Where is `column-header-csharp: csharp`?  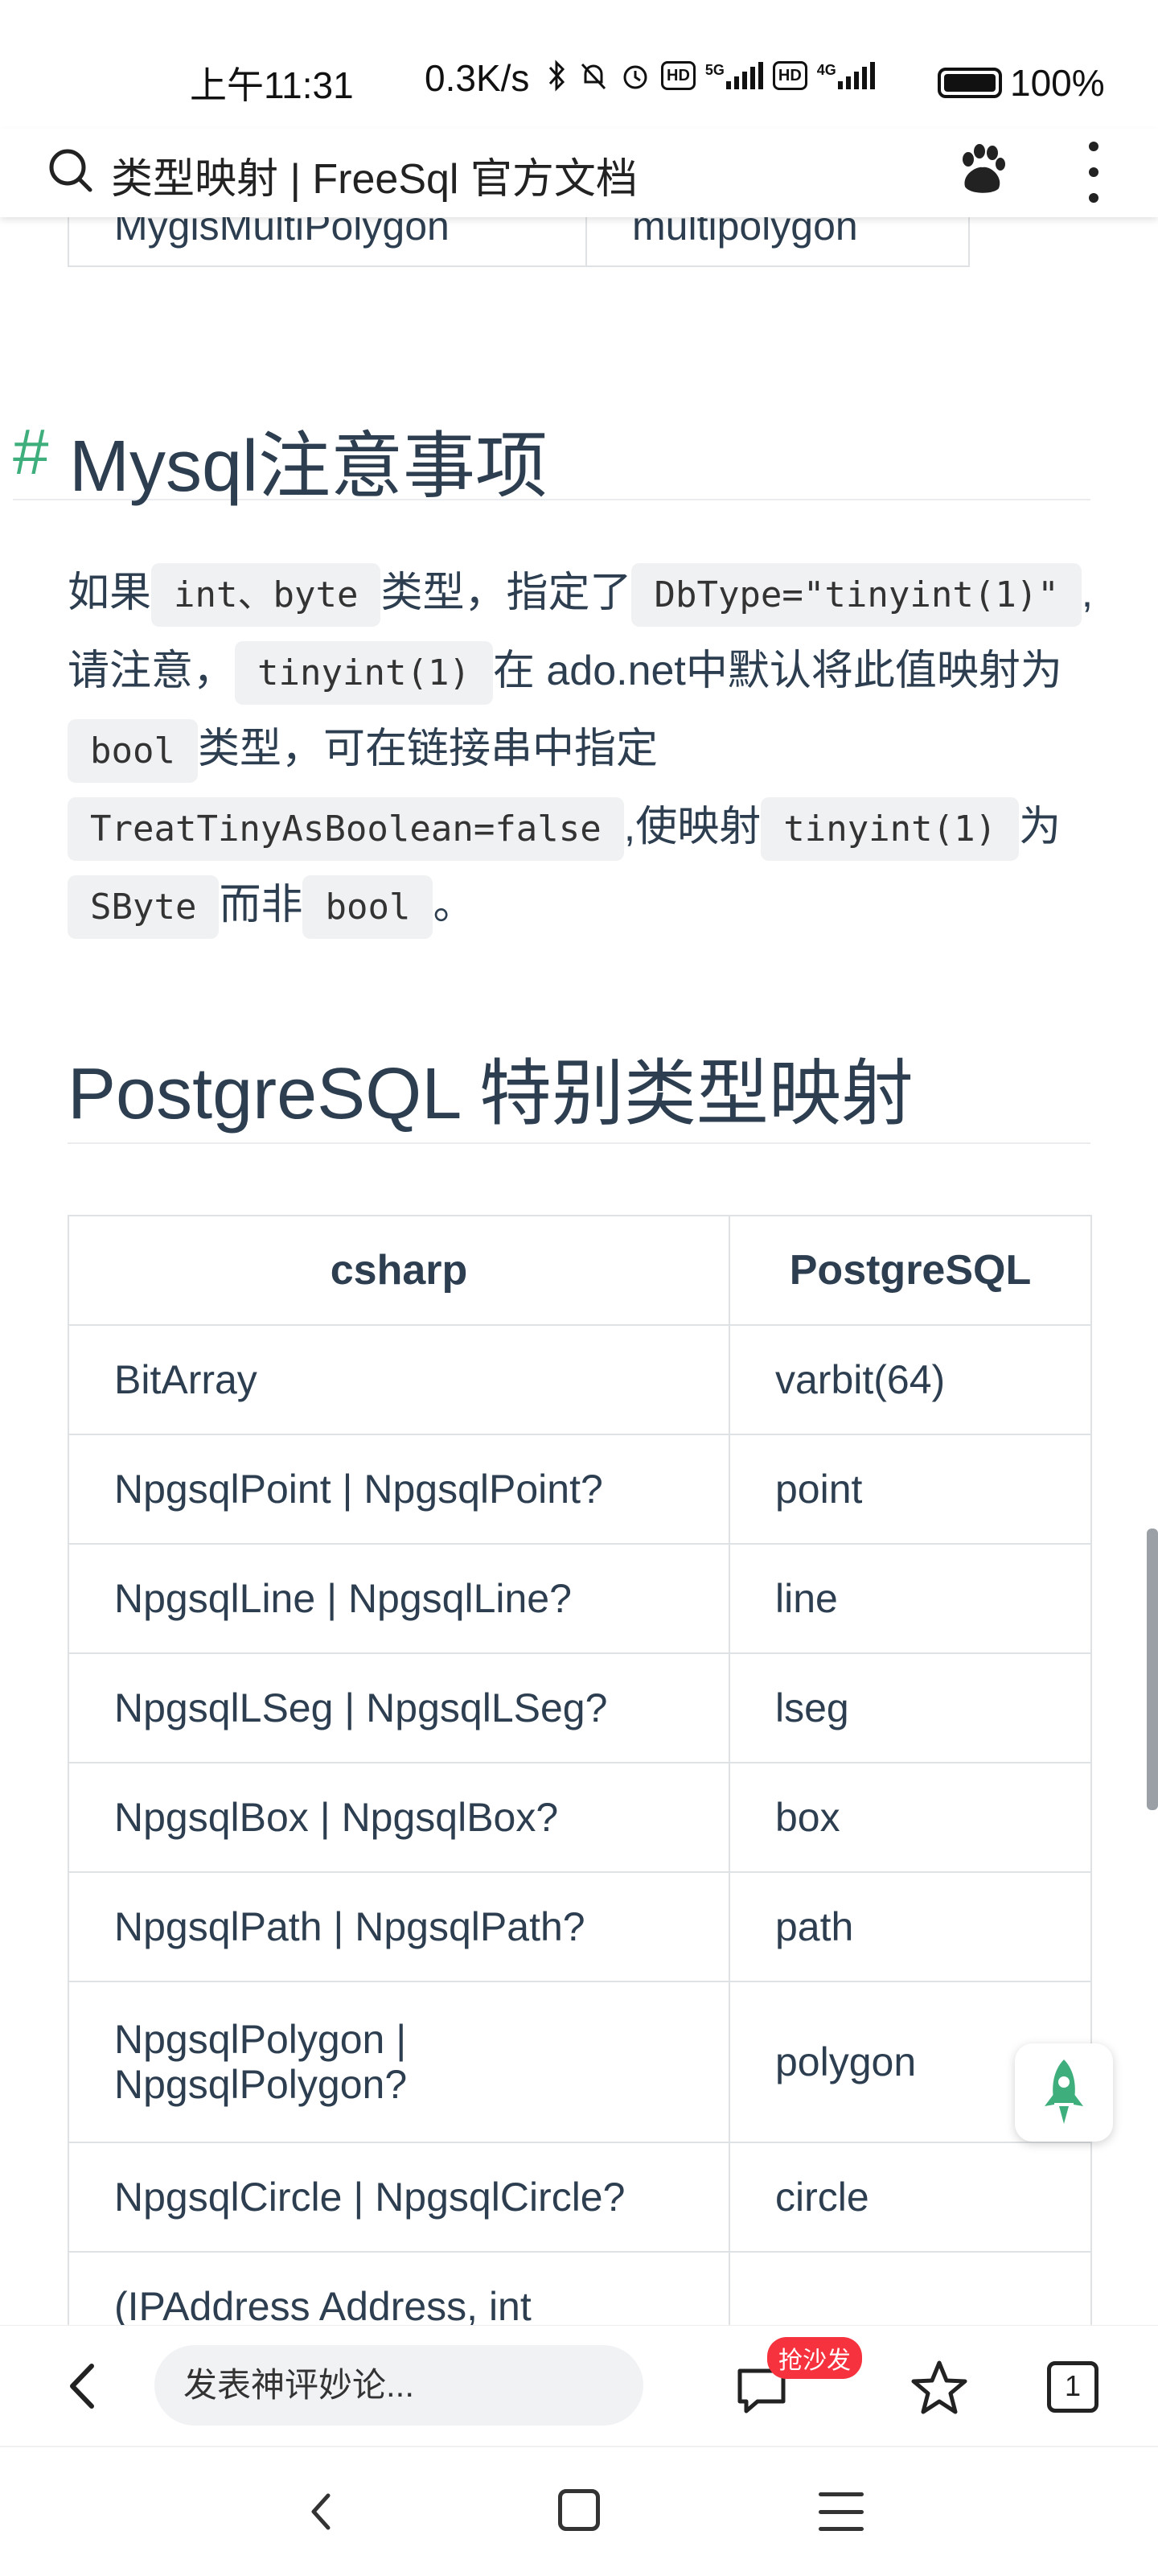 column-header-csharp: csharp is located at coordinates (399, 1270).